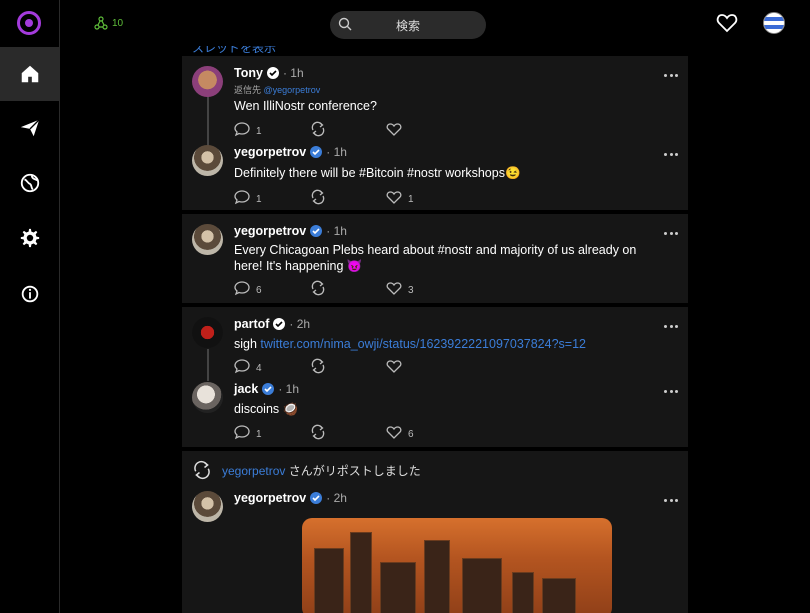  I want to click on reply-count: 4, so click(259, 368).